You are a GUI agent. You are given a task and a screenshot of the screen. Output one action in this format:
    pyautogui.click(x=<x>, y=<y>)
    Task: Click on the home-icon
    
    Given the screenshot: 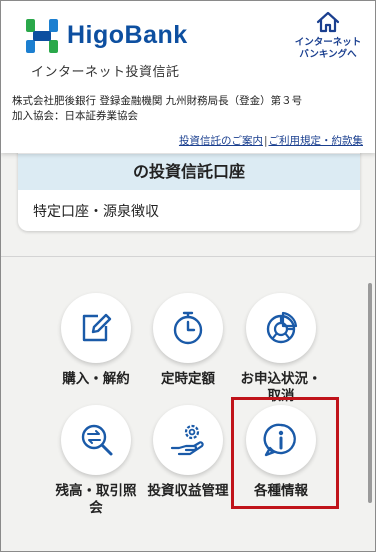 What is the action you would take?
    pyautogui.click(x=328, y=22)
    